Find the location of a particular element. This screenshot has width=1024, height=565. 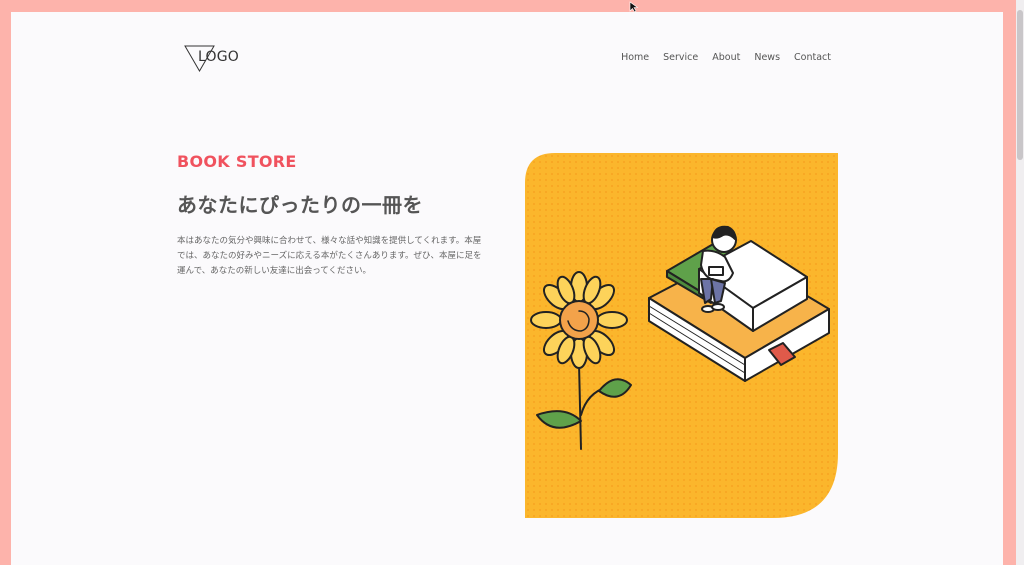

nav-about: About is located at coordinates (726, 57).